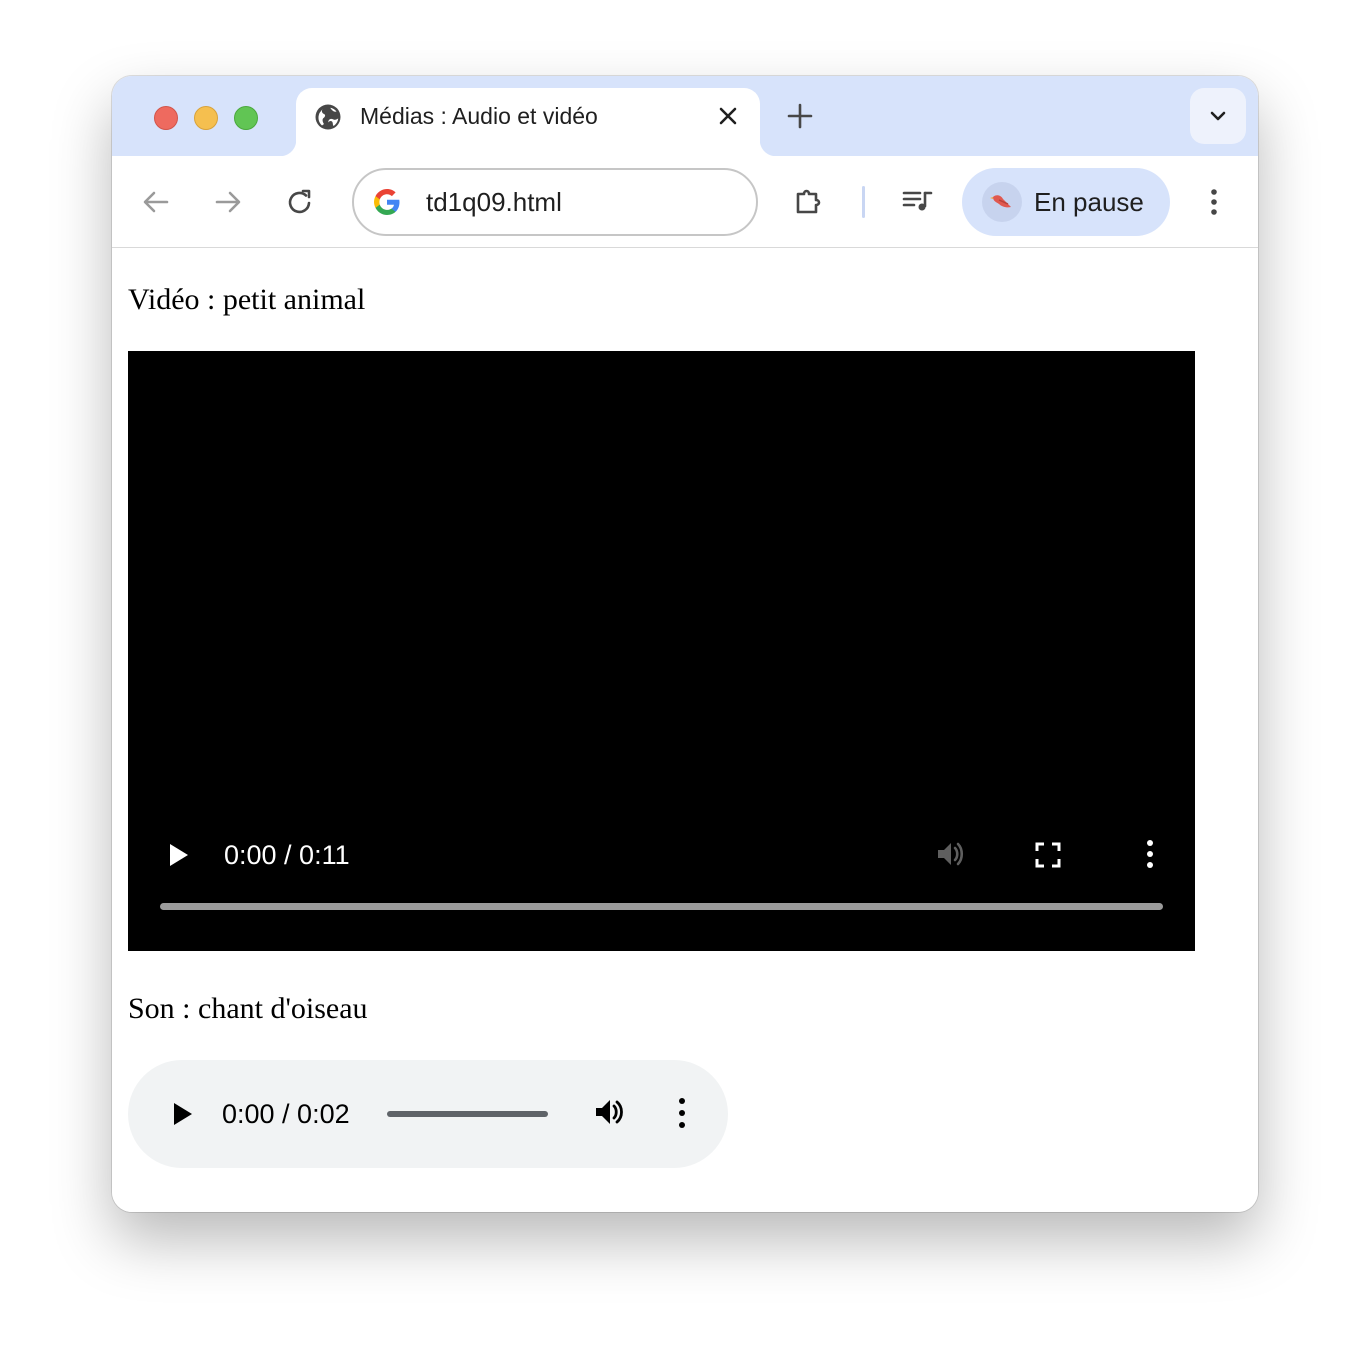 The height and width of the screenshot is (1360, 1370). I want to click on back-button, so click(156, 202).